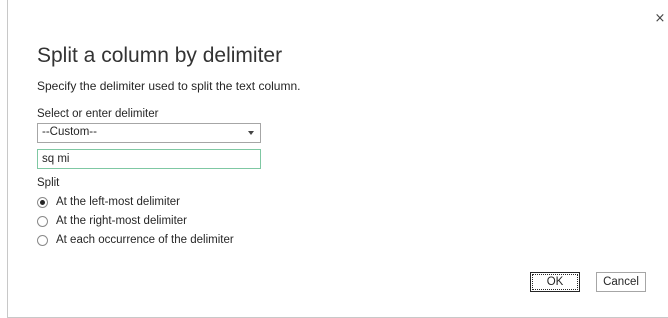 This screenshot has width=668, height=318. What do you see at coordinates (149, 159) in the screenshot?
I see `custom-delimiter-input` at bounding box center [149, 159].